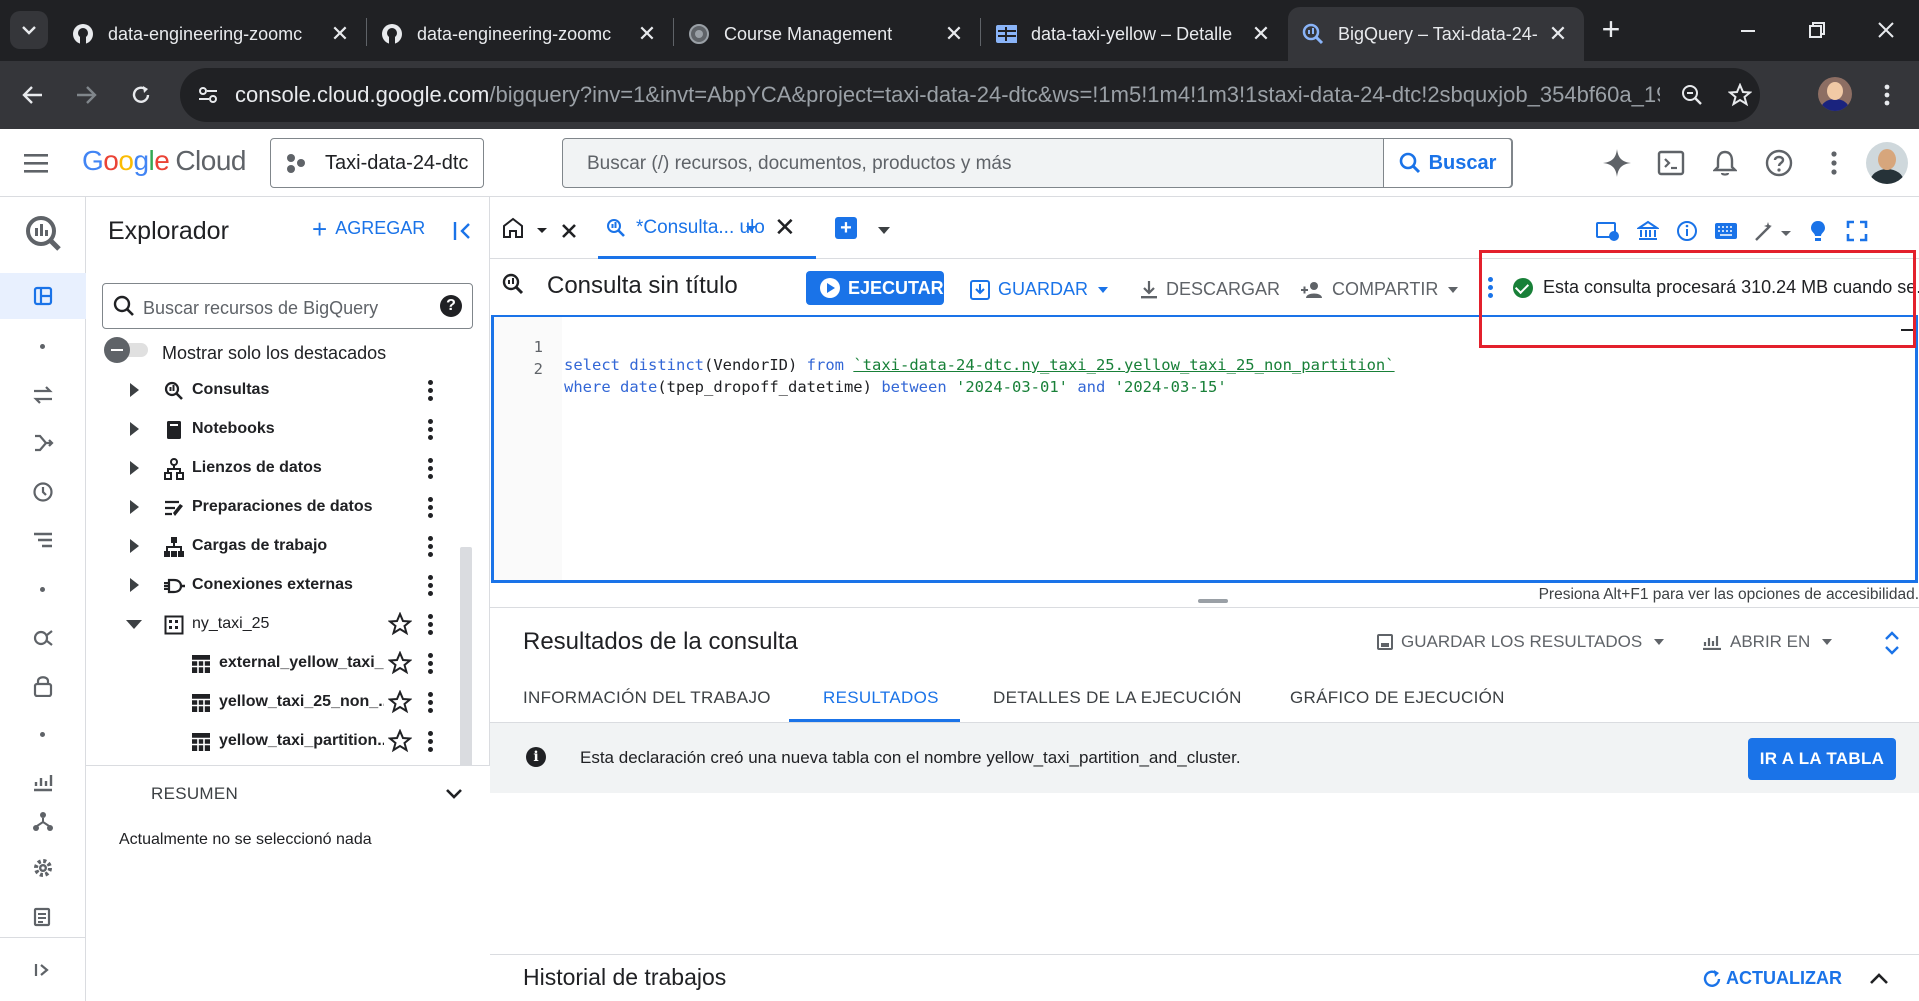 This screenshot has width=1919, height=1001. What do you see at coordinates (43, 970) in the screenshot?
I see `rail-expand-icon` at bounding box center [43, 970].